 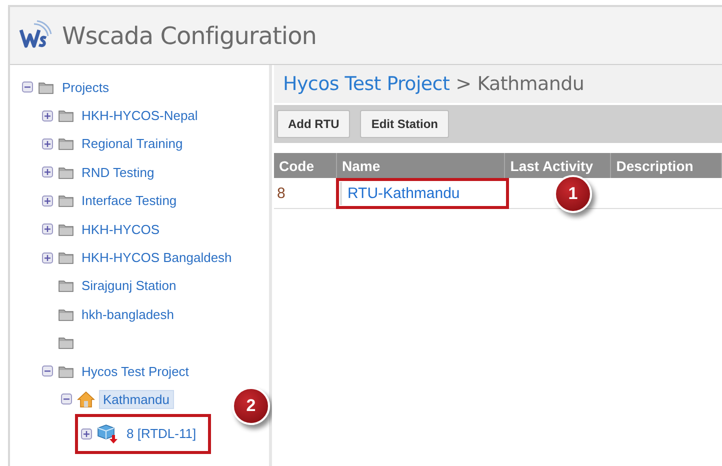 I want to click on tree-item: Interface Testing, so click(x=129, y=201).